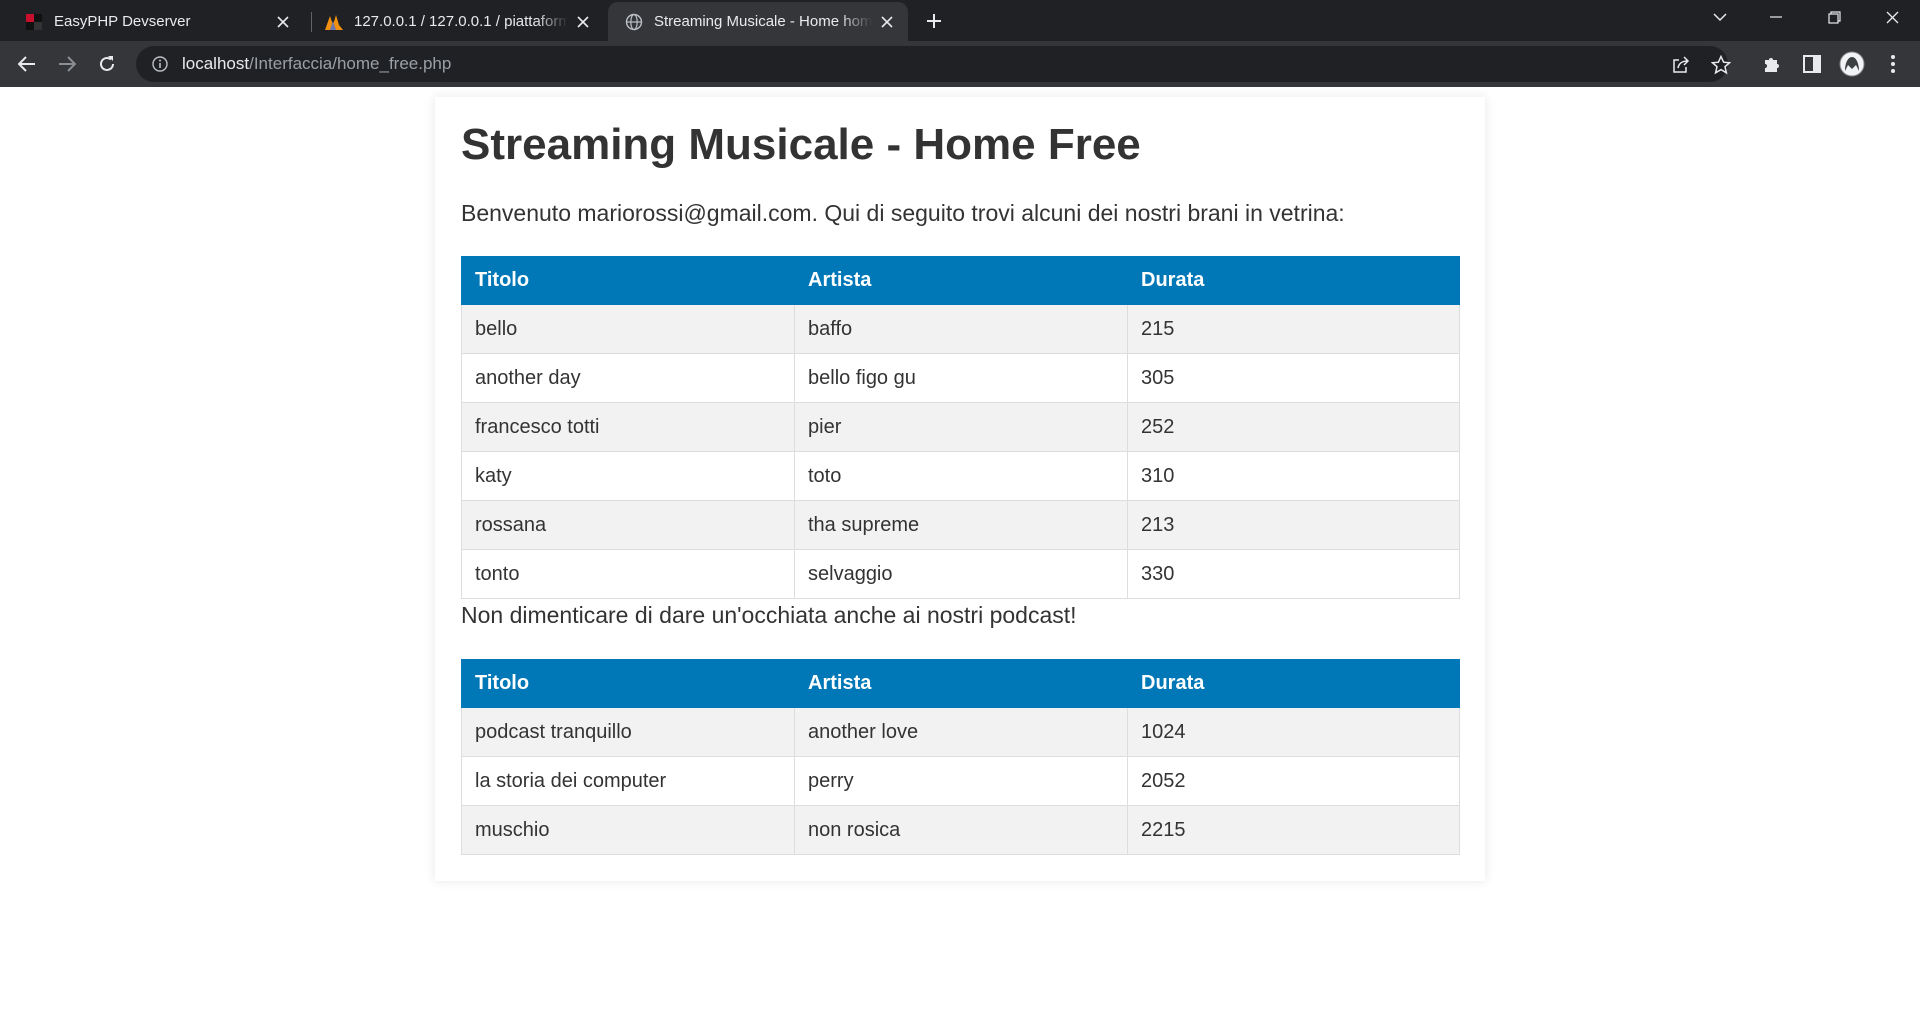 The width and height of the screenshot is (1920, 1015). What do you see at coordinates (122, 21) in the screenshot?
I see `tab-title: EasyPHP Devserver` at bounding box center [122, 21].